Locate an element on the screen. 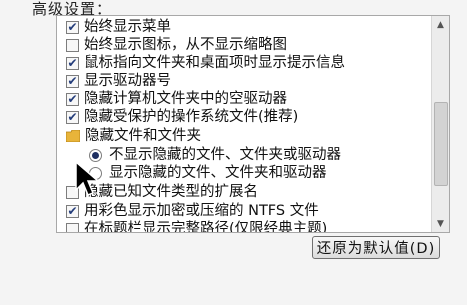  radio-dot is located at coordinates (95, 155).